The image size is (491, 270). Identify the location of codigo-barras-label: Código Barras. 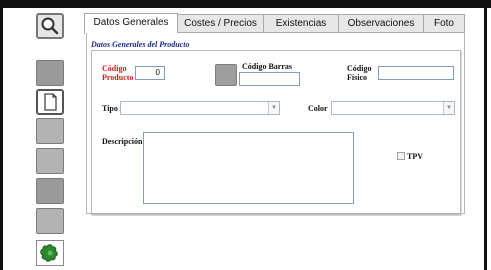
(267, 66).